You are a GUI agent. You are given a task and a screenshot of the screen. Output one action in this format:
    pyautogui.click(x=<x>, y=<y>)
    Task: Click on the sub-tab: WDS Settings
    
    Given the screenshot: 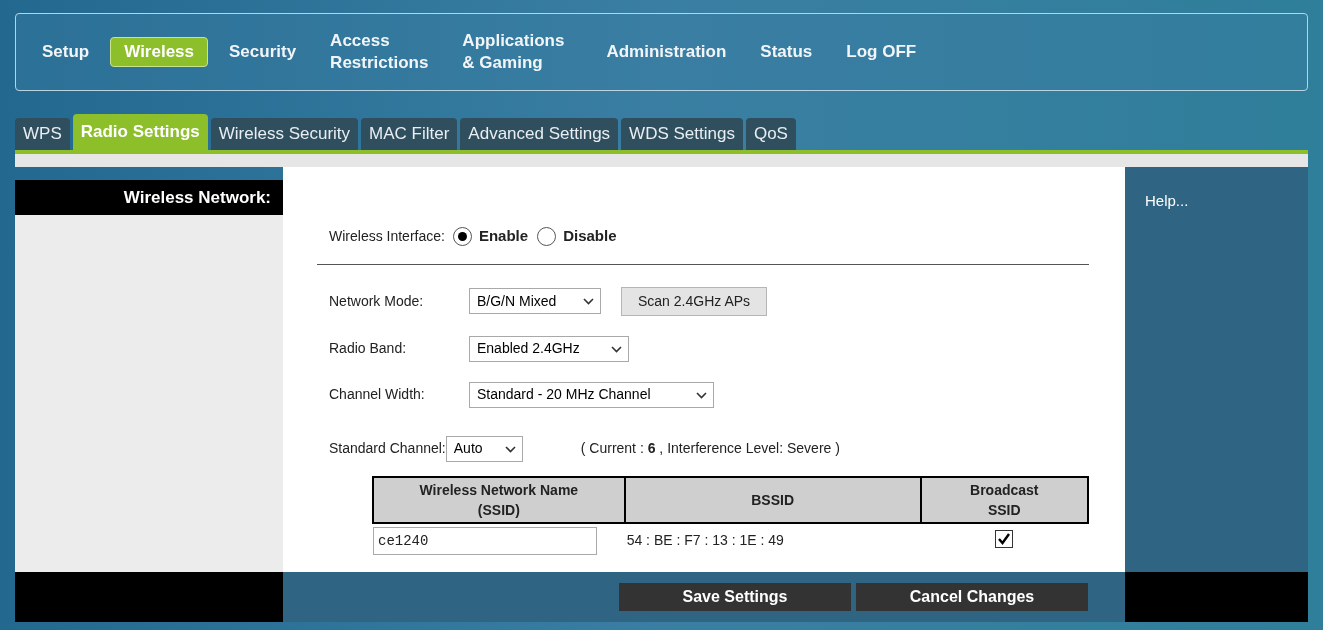 What is the action you would take?
    pyautogui.click(x=682, y=134)
    